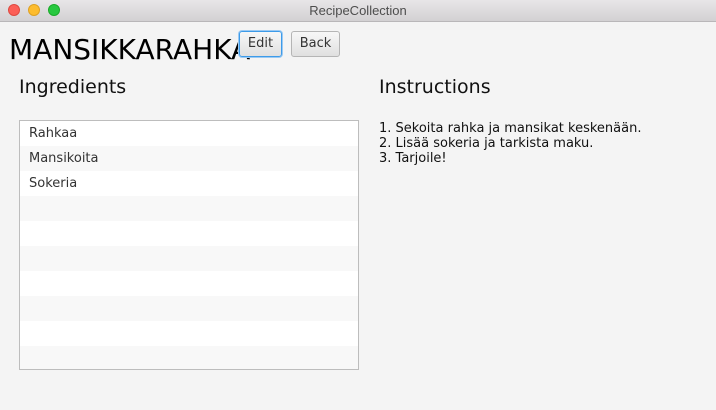 The height and width of the screenshot is (410, 716). I want to click on edit-button: Edit, so click(260, 44).